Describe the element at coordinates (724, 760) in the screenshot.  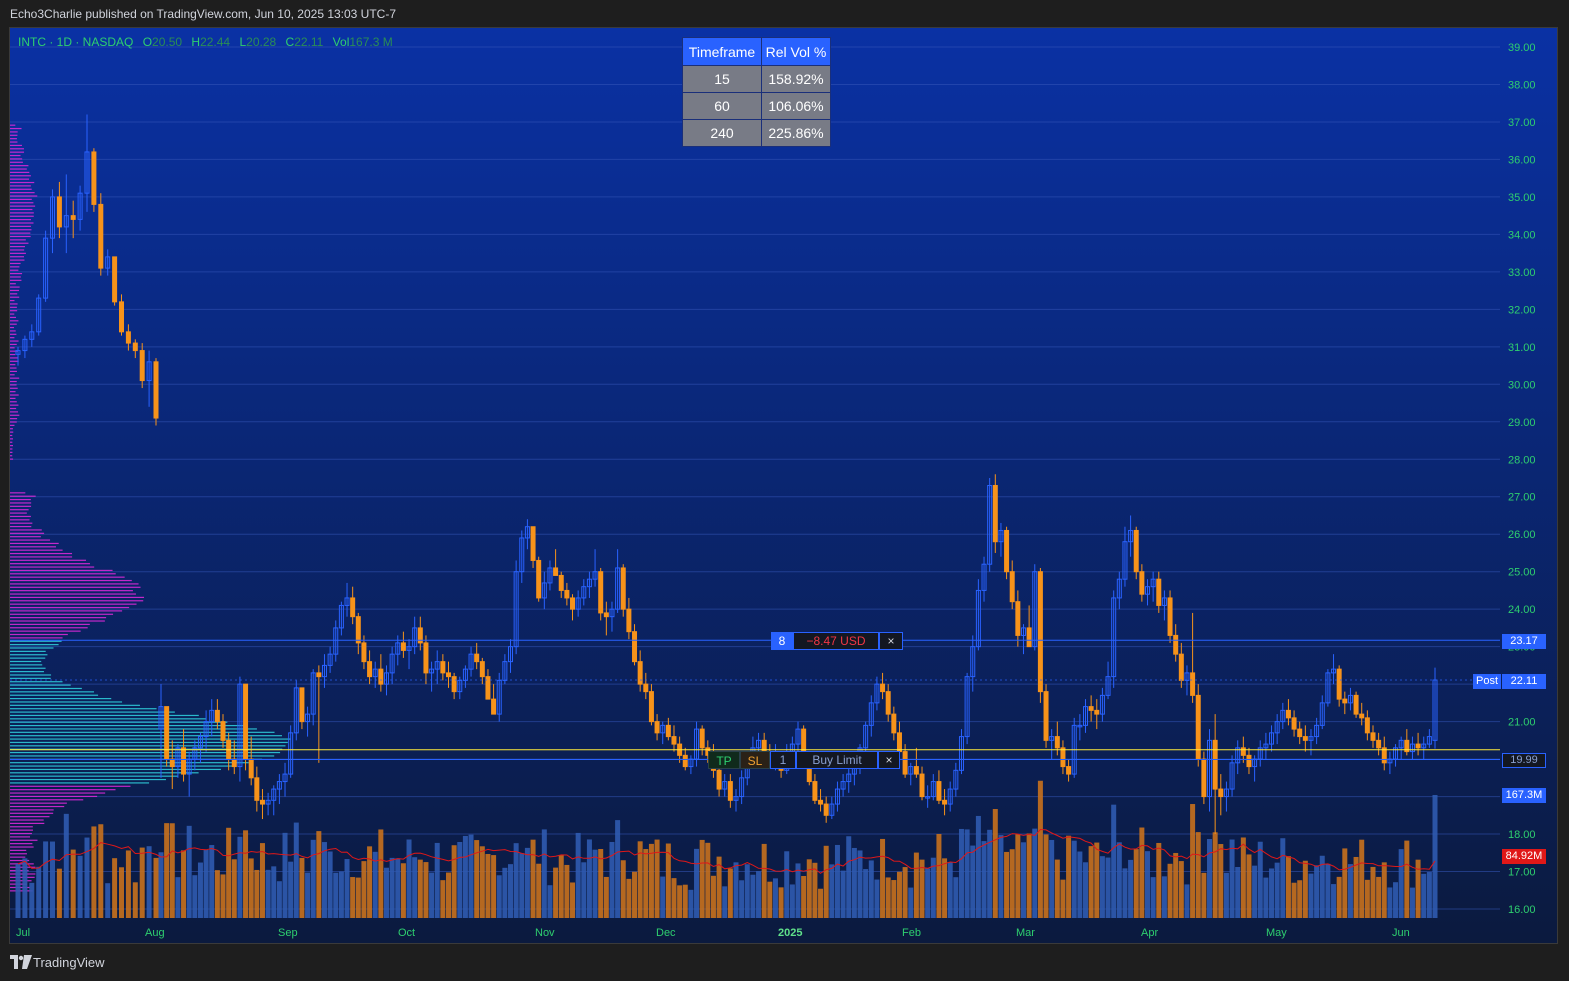
I see `take-profit-button: TP` at that location.